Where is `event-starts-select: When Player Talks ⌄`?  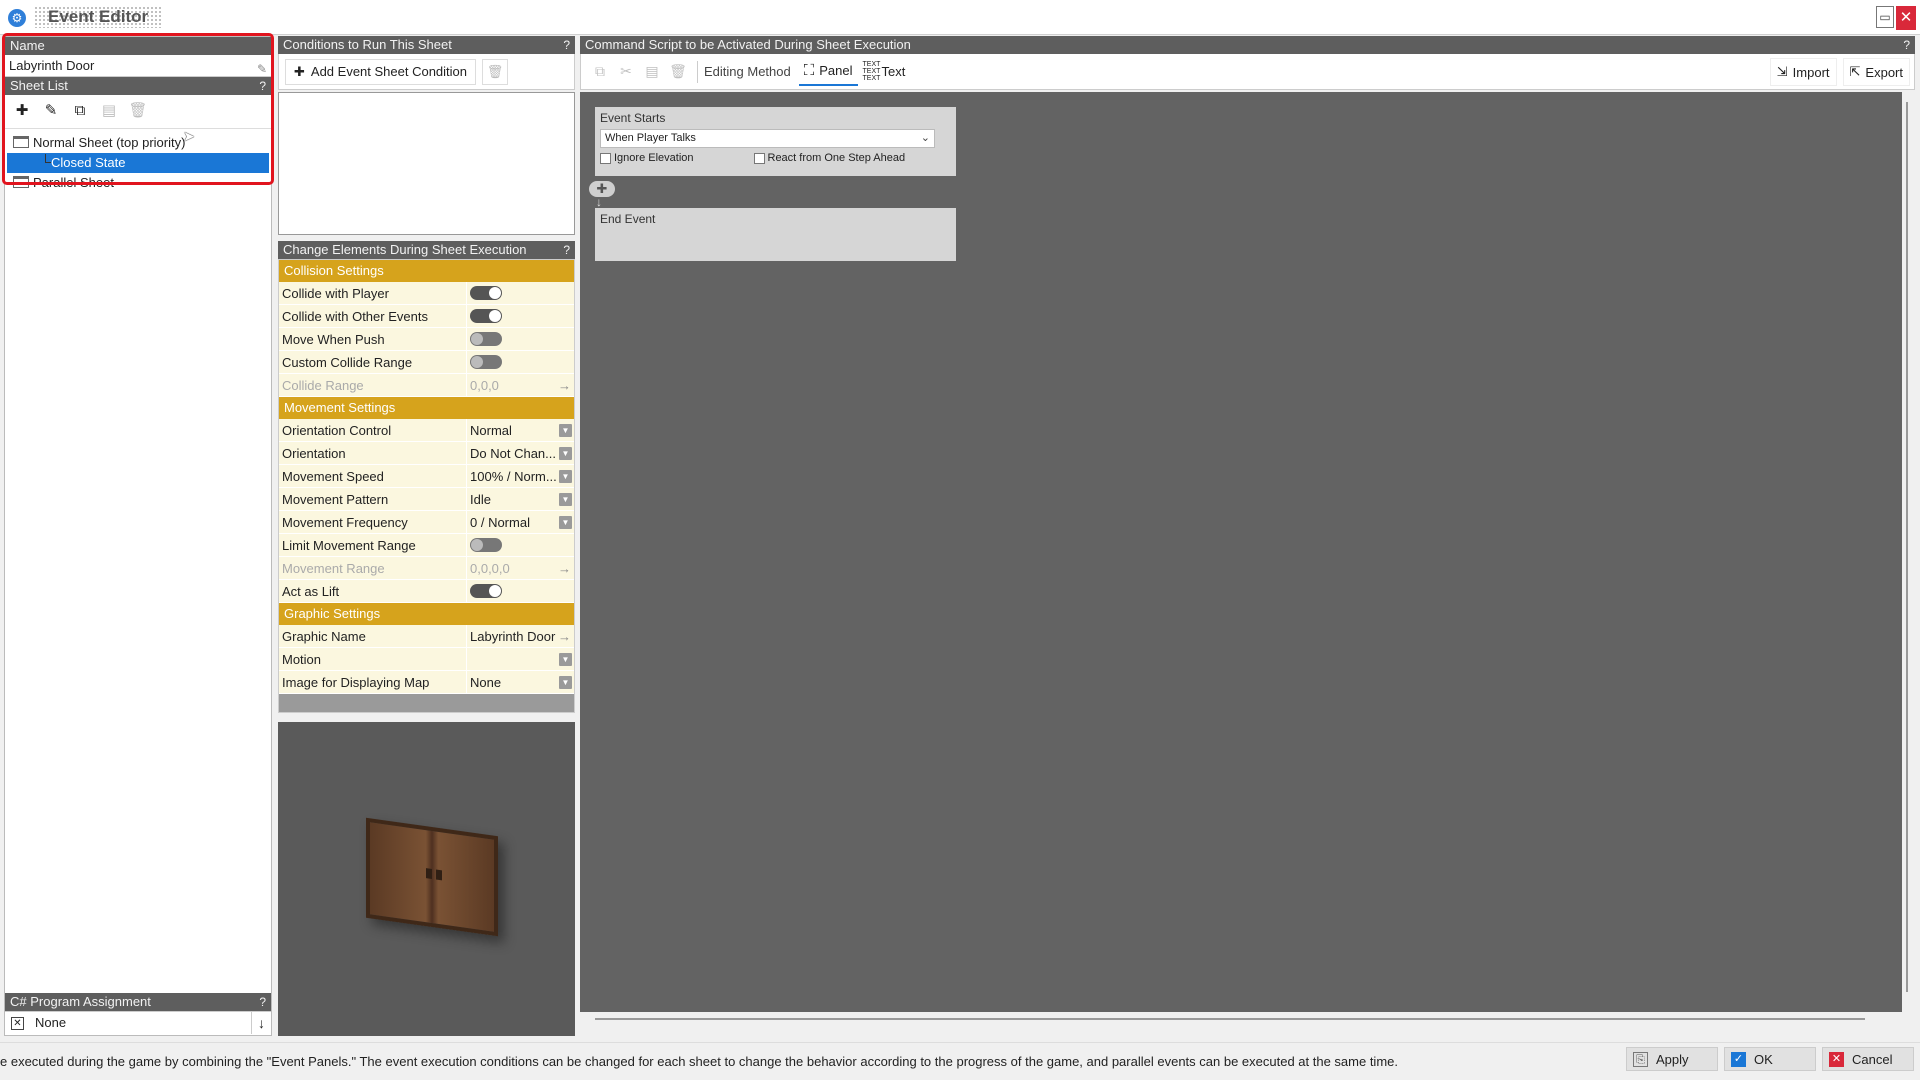 event-starts-select: When Player Talks ⌄ is located at coordinates (767, 138).